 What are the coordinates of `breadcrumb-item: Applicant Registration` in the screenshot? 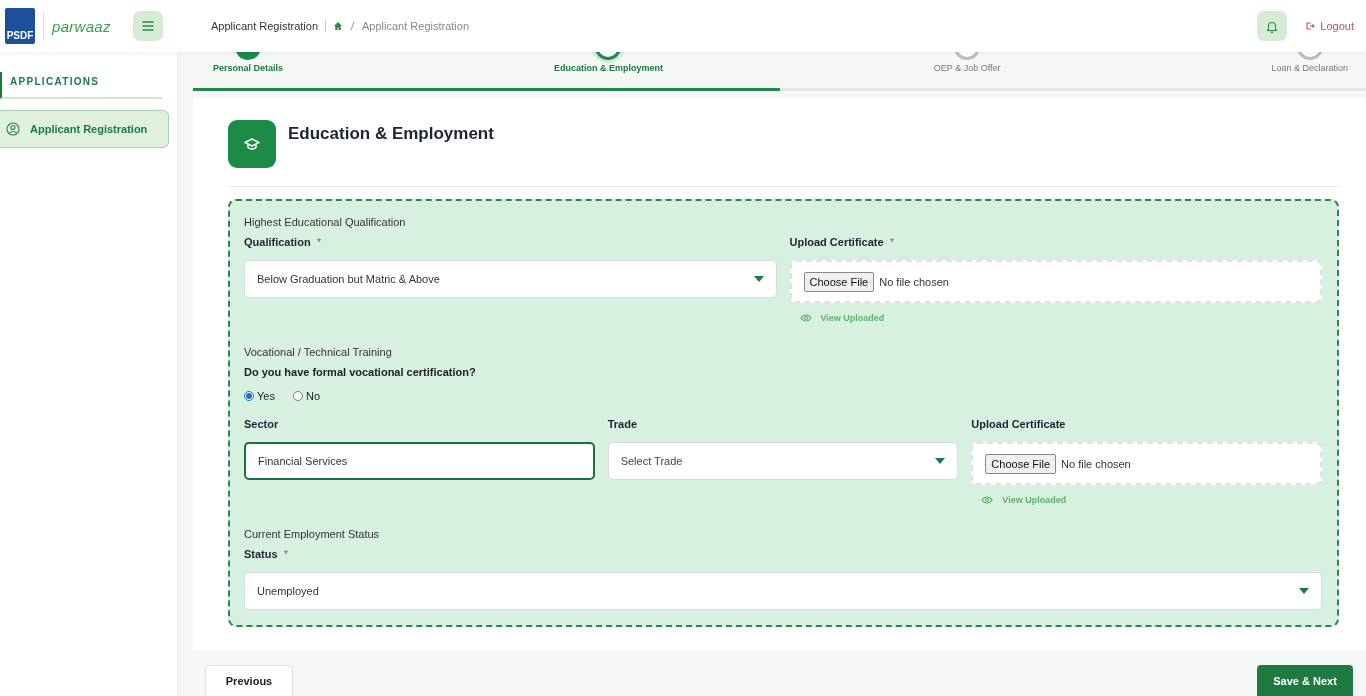 It's located at (416, 26).